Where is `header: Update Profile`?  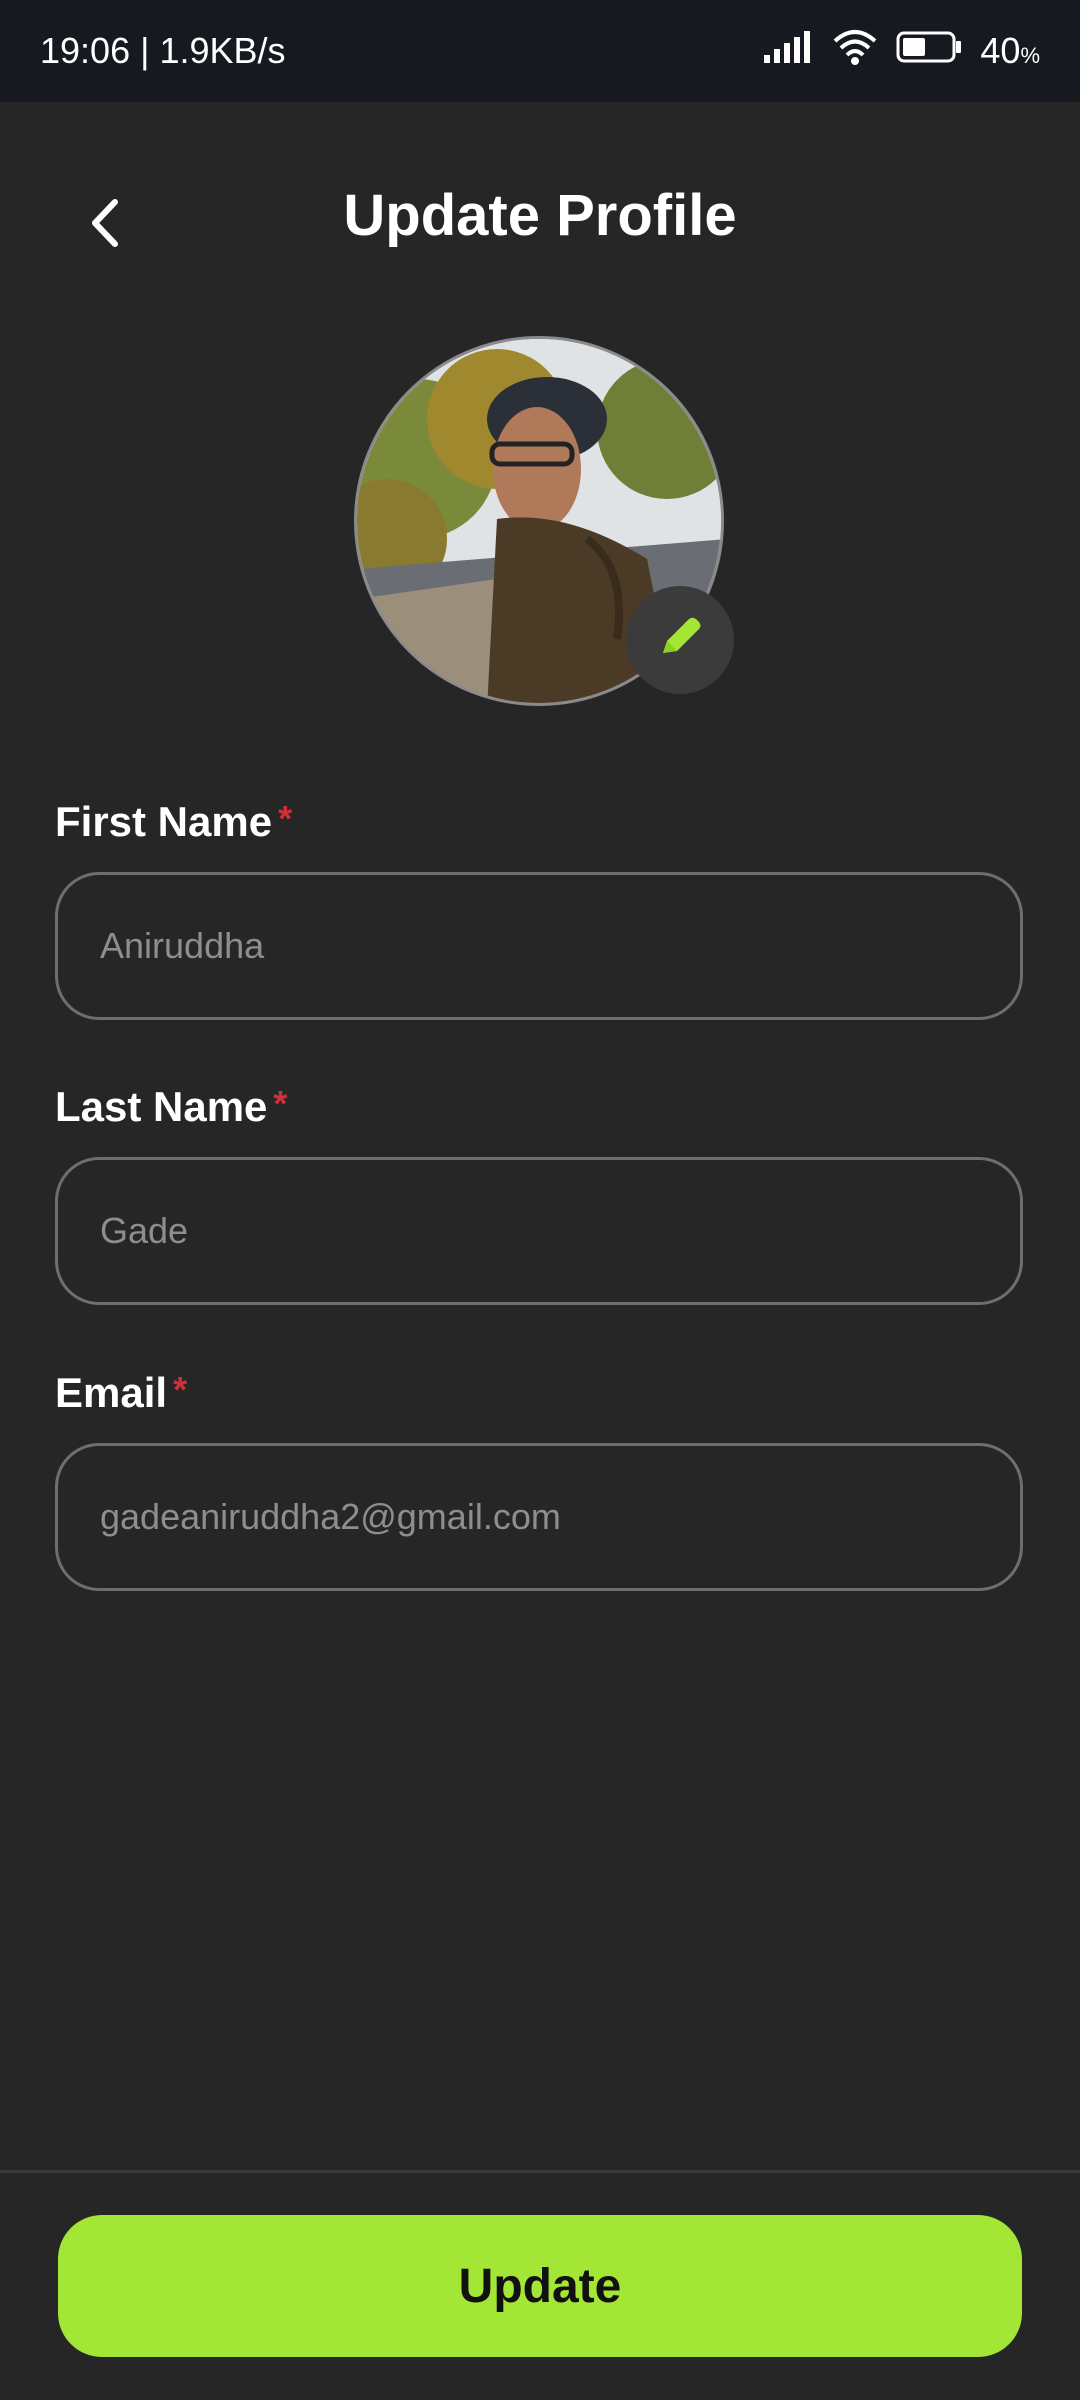 header: Update Profile is located at coordinates (540, 220).